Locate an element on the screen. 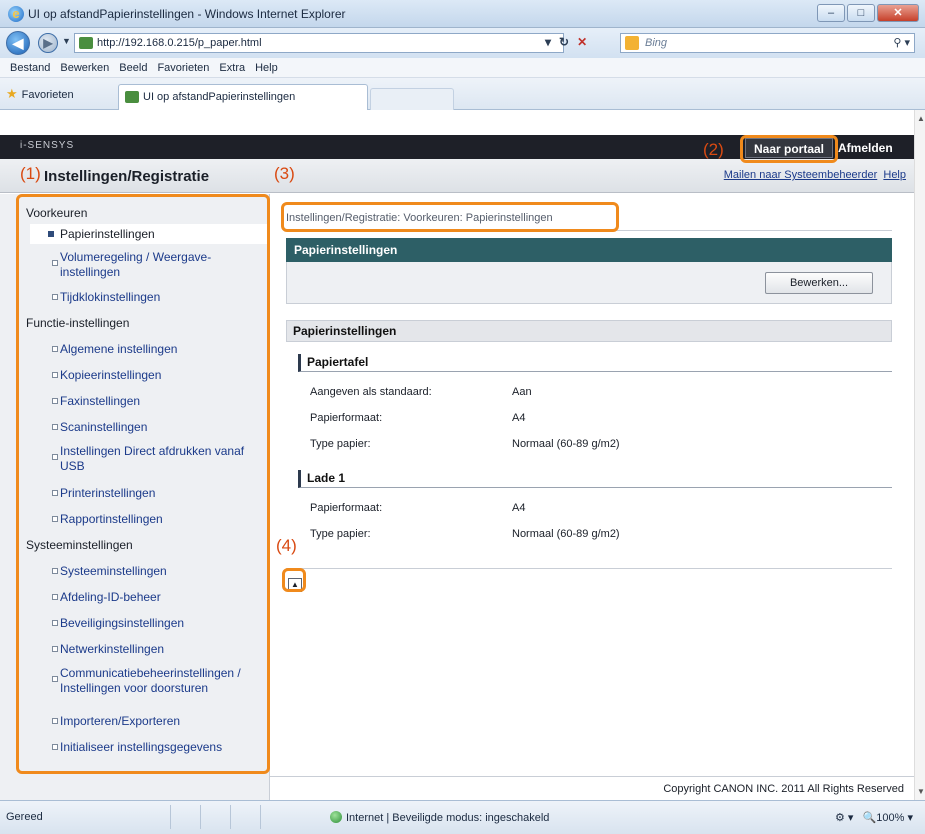  value-lade-type-papier: Normaal (60-89 g/m2) is located at coordinates (566, 534).